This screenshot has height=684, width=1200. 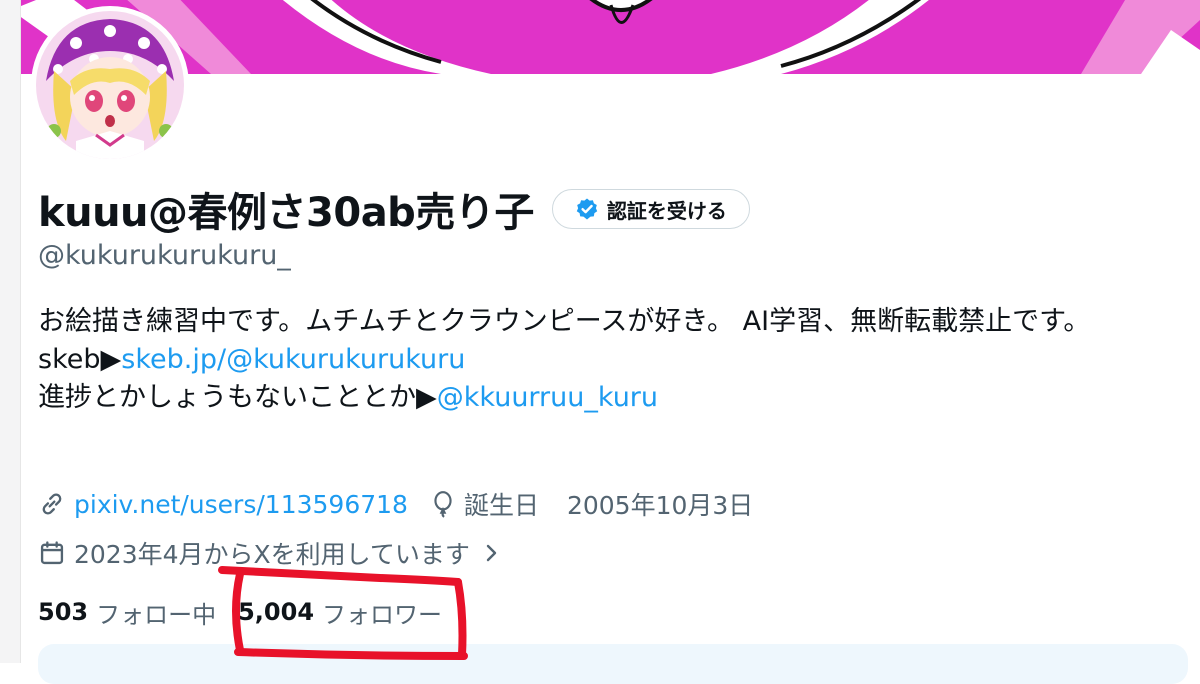 What do you see at coordinates (660, 505) in the screenshot?
I see `birthday-value: 2005年10月3日` at bounding box center [660, 505].